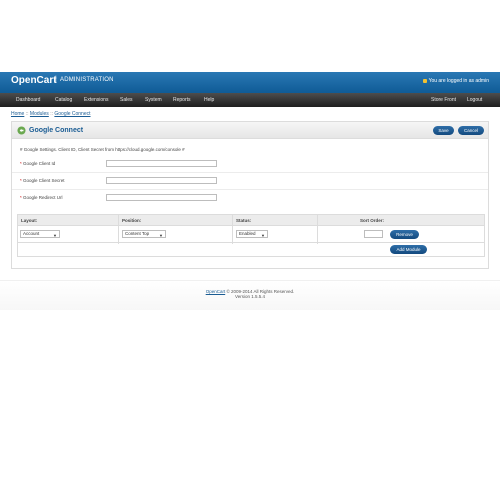 This screenshot has width=500, height=500. What do you see at coordinates (51, 114) in the screenshot?
I see `breadcrumb: Home :: Modules :: Google Connect` at bounding box center [51, 114].